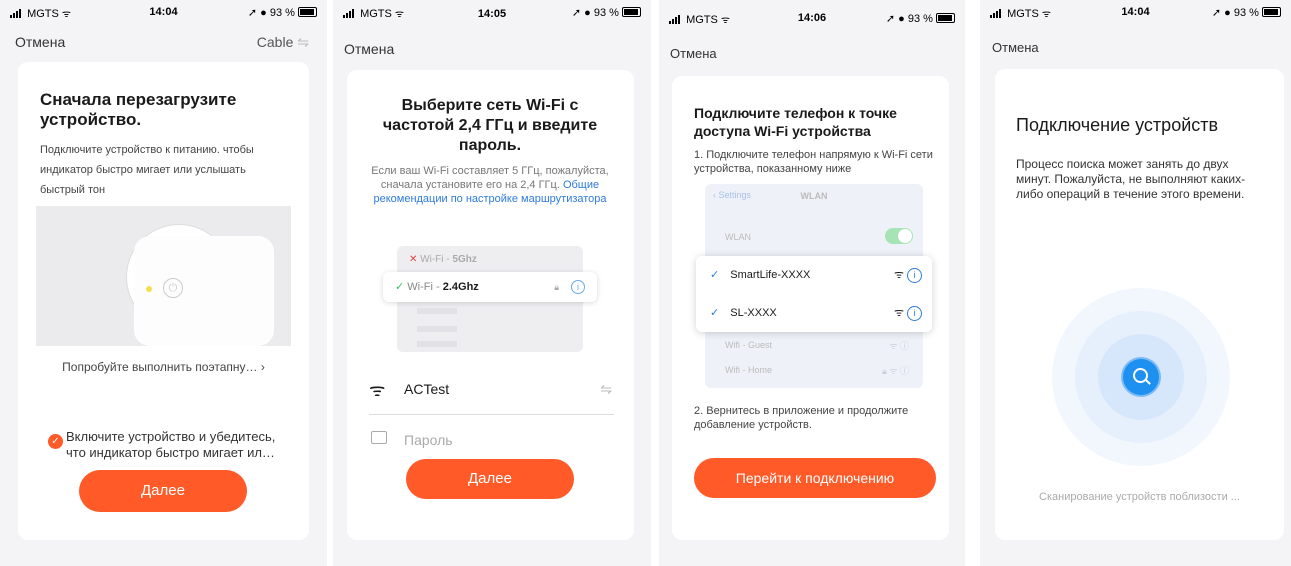  What do you see at coordinates (899, 236) in the screenshot?
I see `toggle-switch` at bounding box center [899, 236].